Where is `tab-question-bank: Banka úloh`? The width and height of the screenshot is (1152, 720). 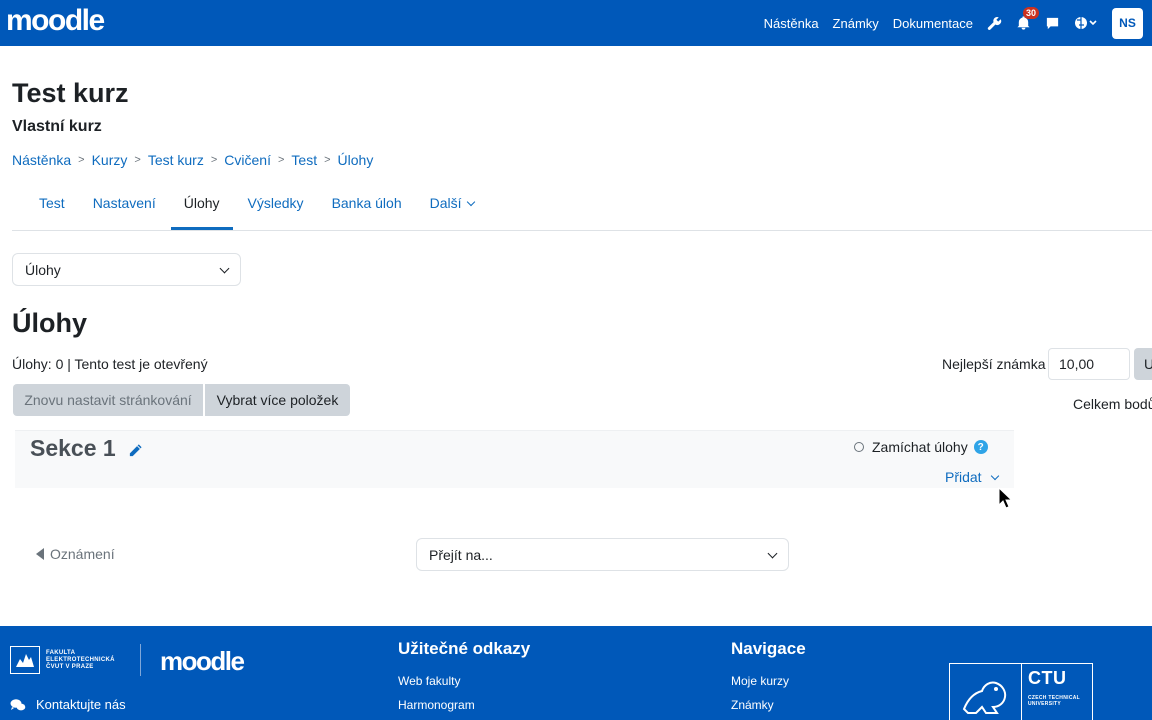
tab-question-bank: Banka úloh is located at coordinates (367, 206).